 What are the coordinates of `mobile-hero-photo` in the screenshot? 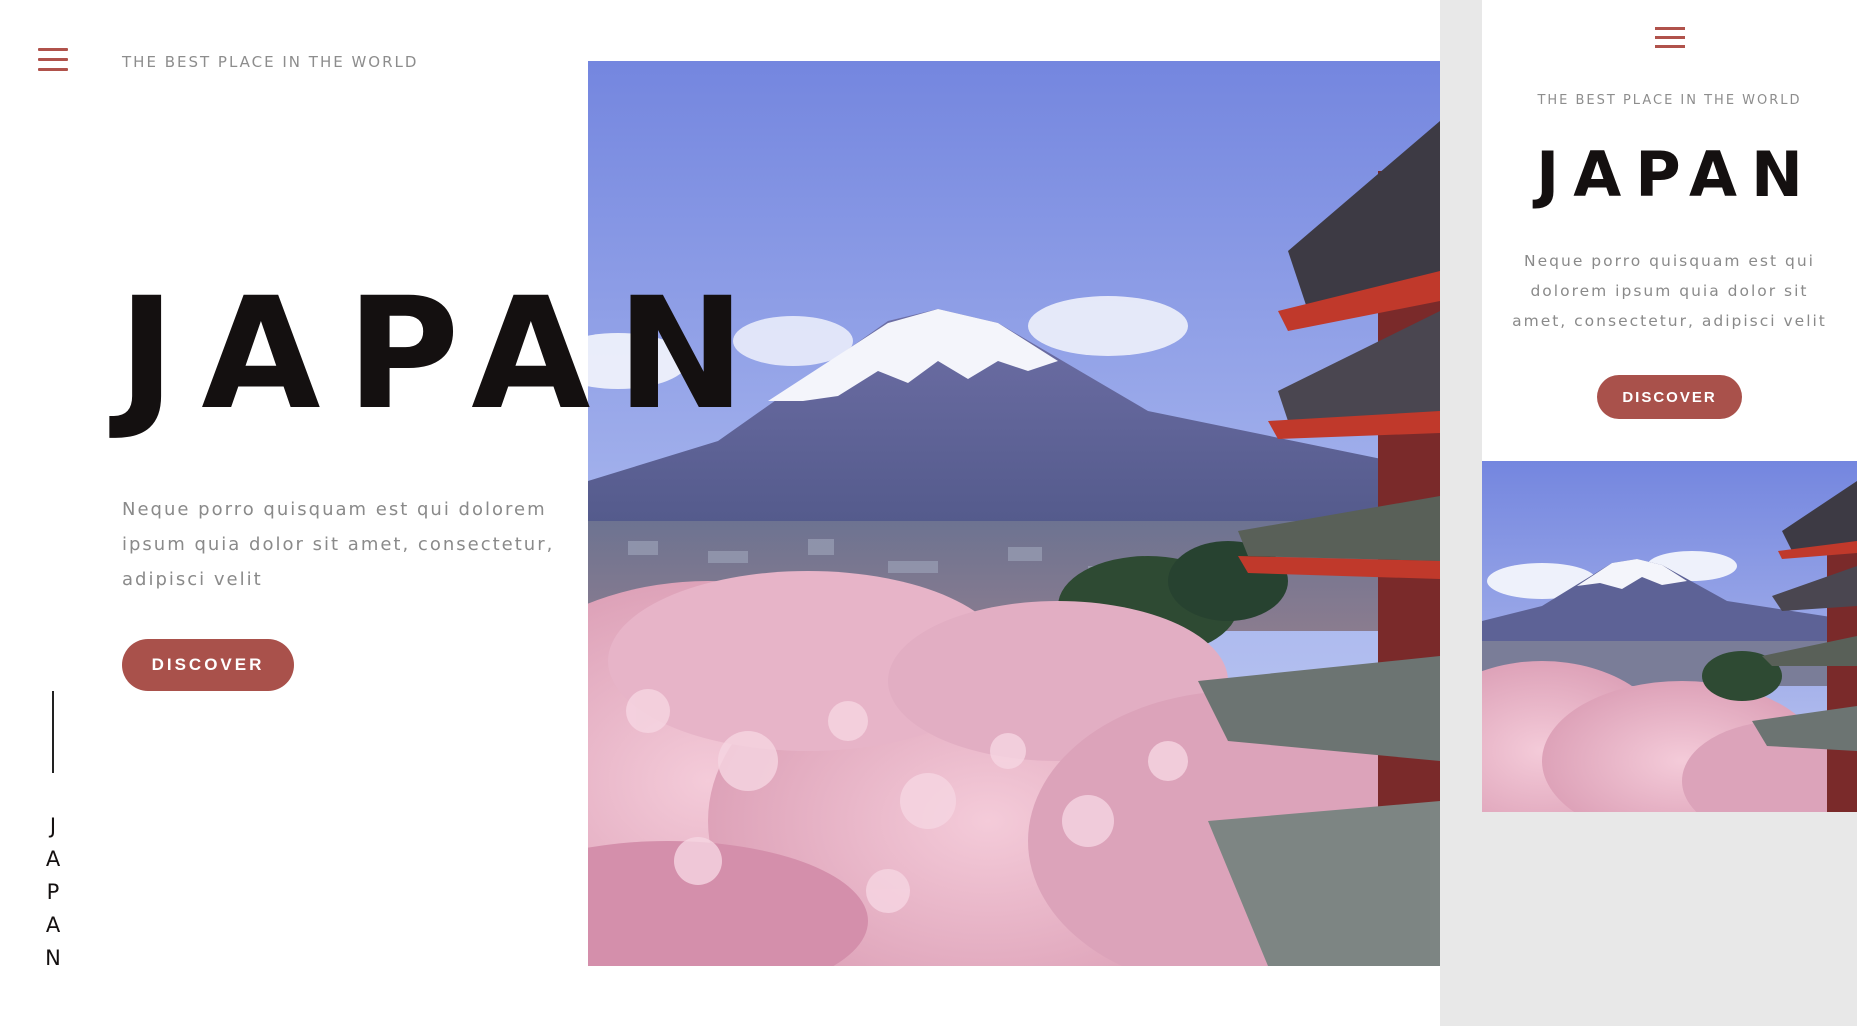 It's located at (1669, 636).